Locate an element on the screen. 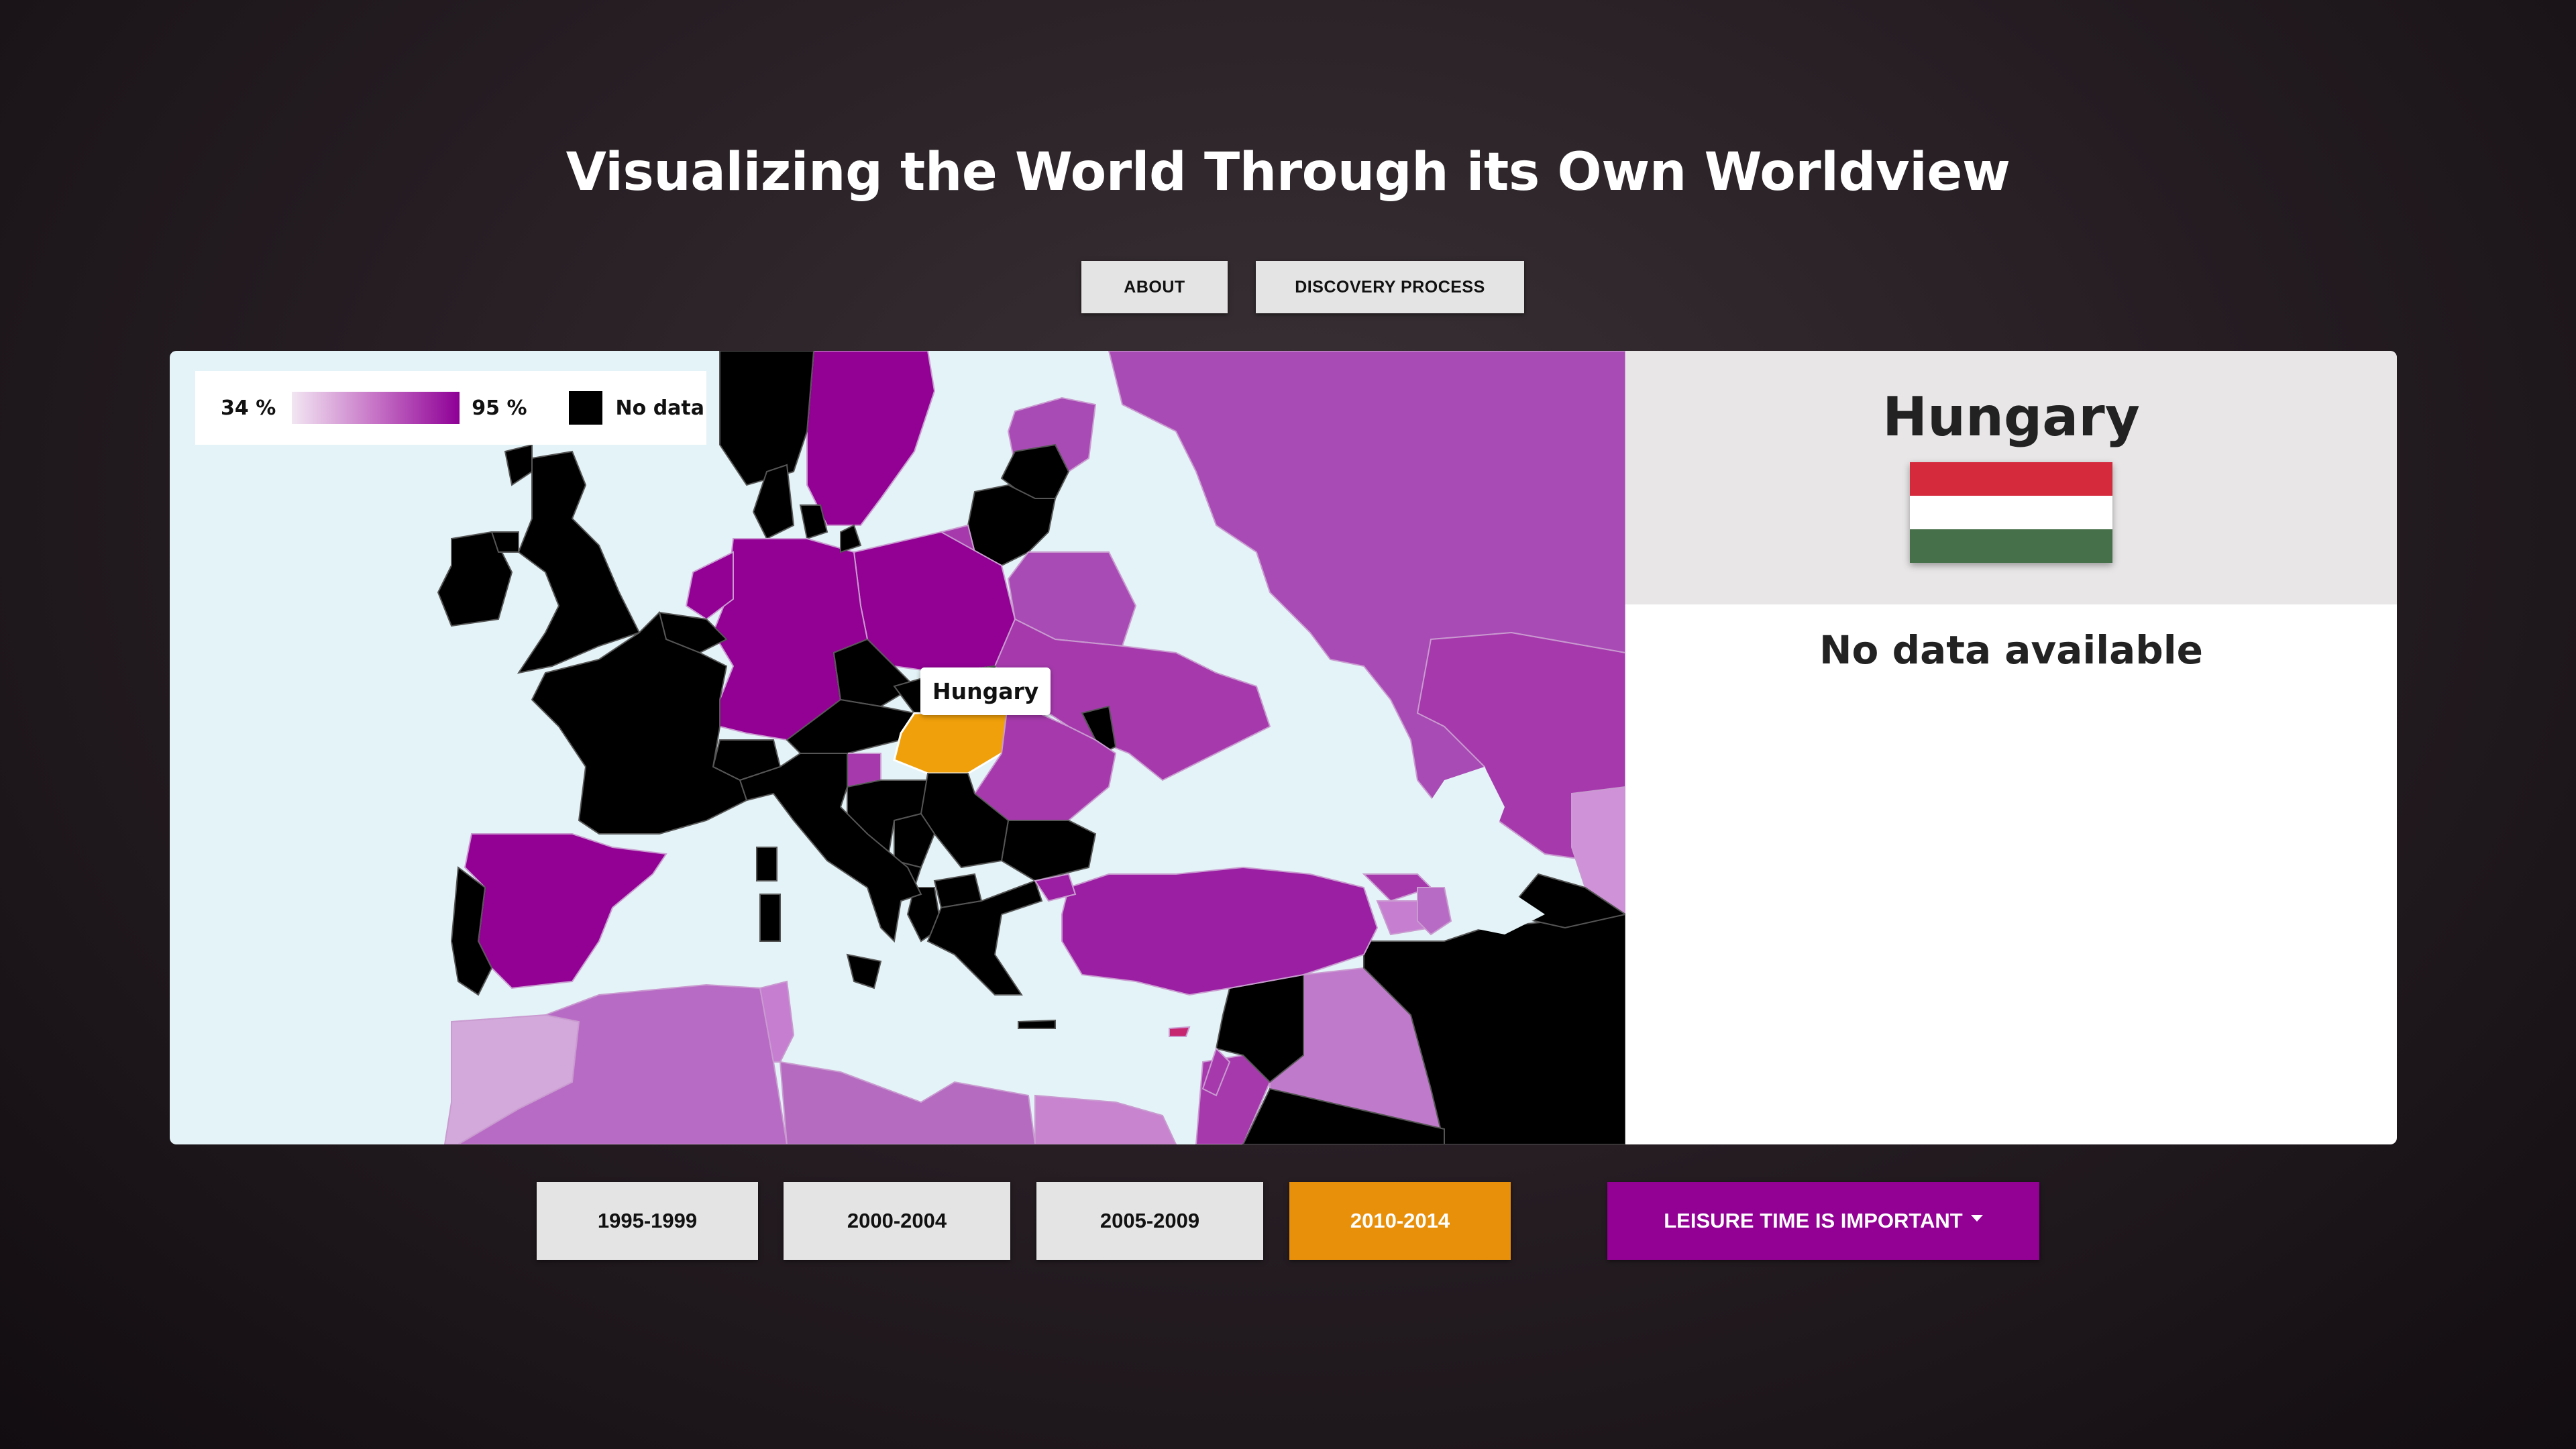 The width and height of the screenshot is (2576, 1449). period-button-1995-1999: 1995-1999 is located at coordinates (647, 1221).